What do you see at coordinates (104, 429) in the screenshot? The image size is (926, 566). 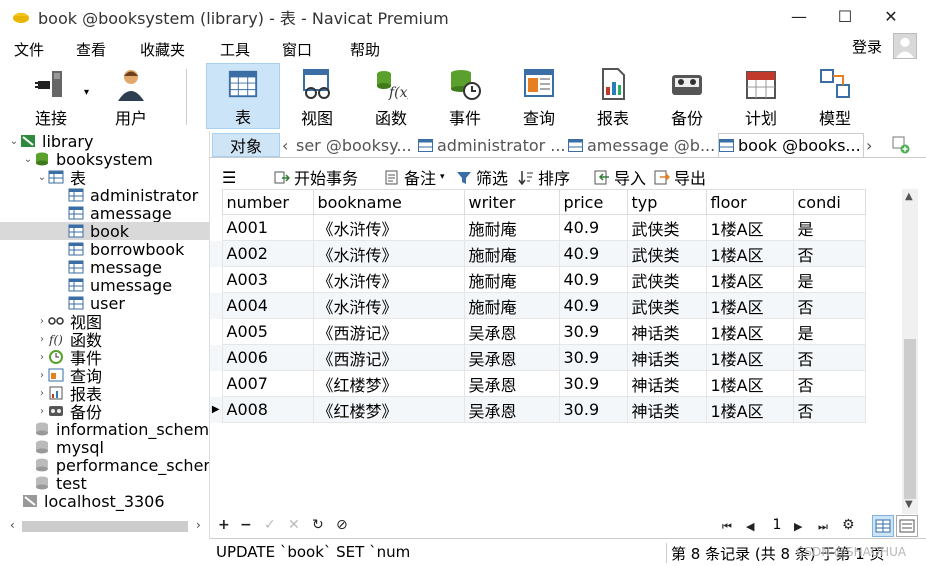 I see `tree-item-information-schema: information_schem` at bounding box center [104, 429].